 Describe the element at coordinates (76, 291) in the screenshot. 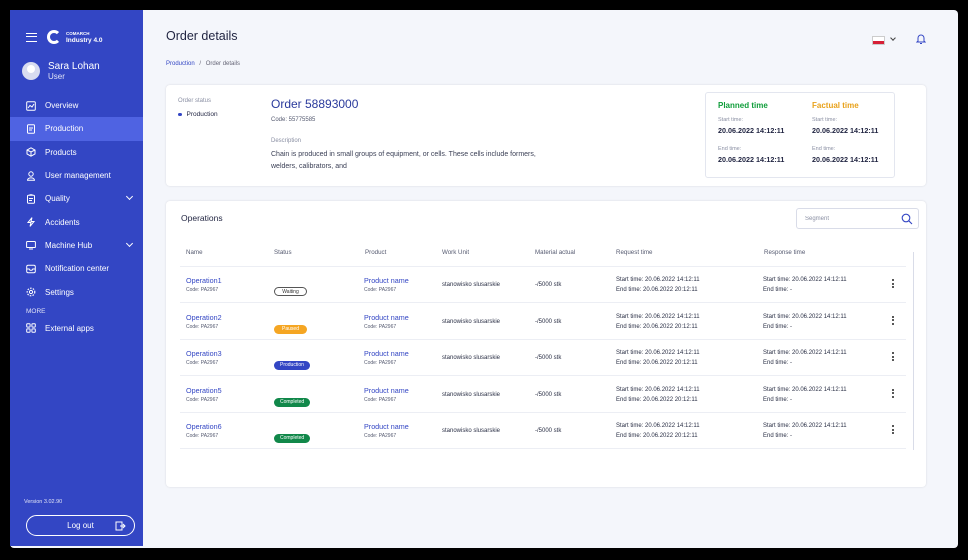

I see `sidebar-item-settings: Settings` at that location.